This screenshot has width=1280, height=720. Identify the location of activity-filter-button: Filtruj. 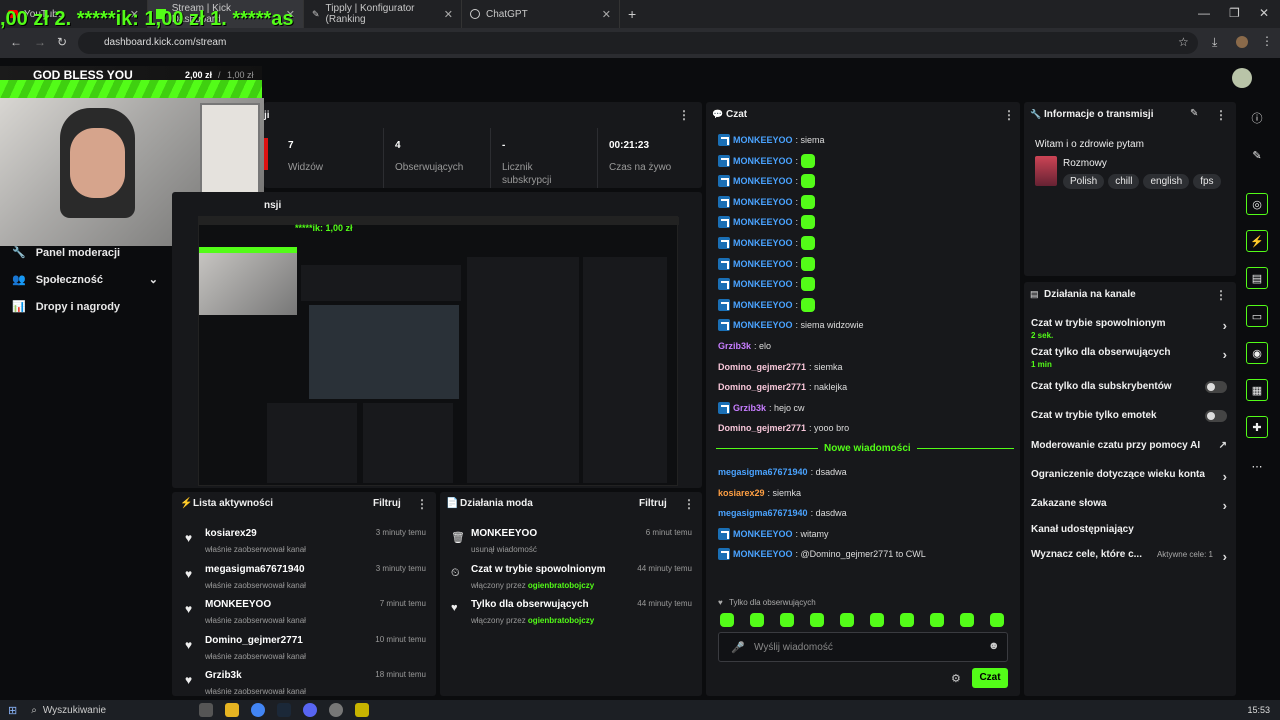
(387, 503).